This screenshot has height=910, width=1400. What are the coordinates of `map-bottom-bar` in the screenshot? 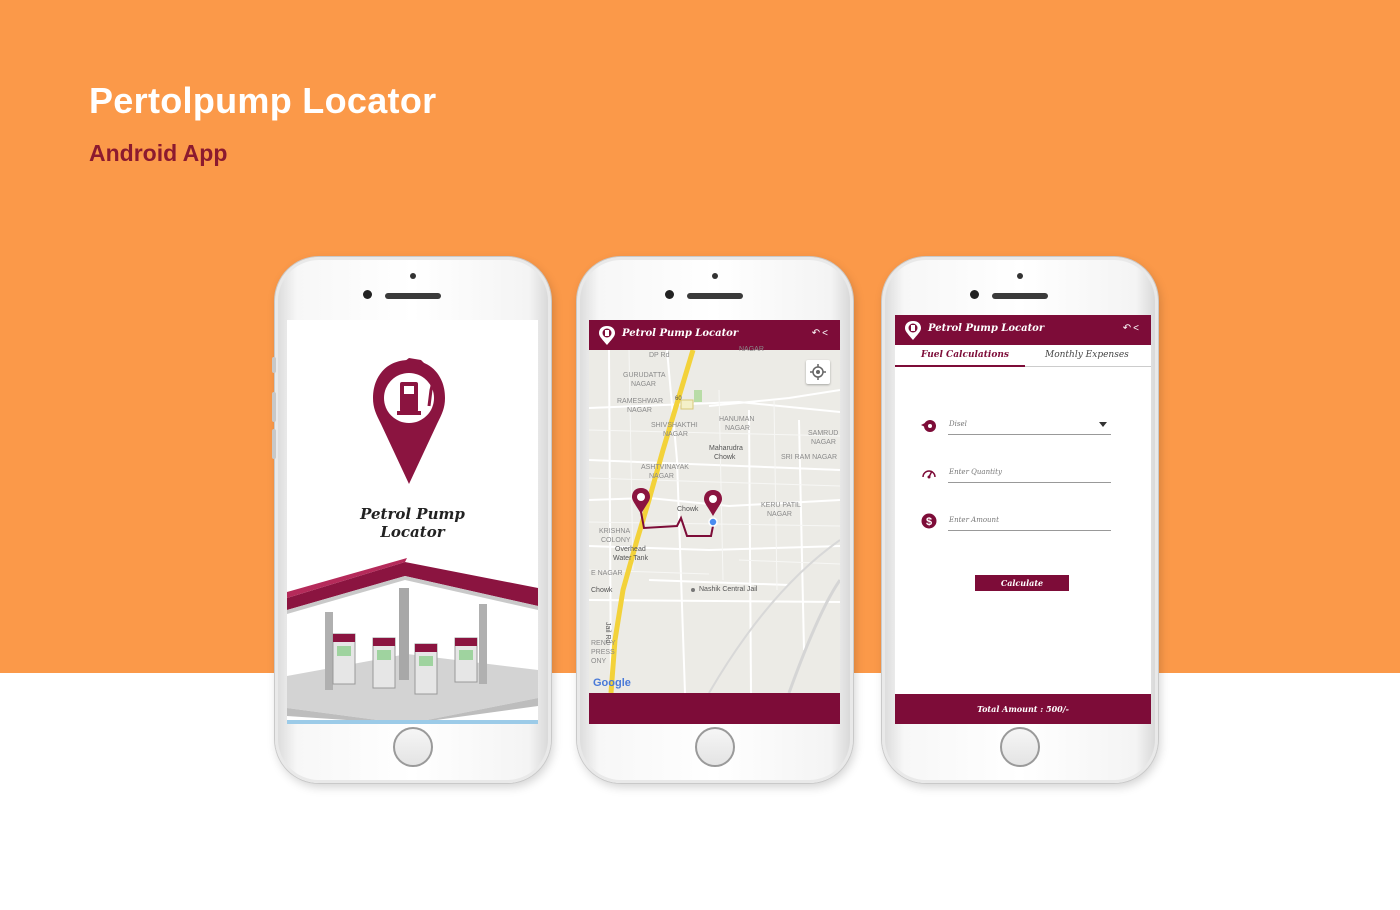 It's located at (714, 708).